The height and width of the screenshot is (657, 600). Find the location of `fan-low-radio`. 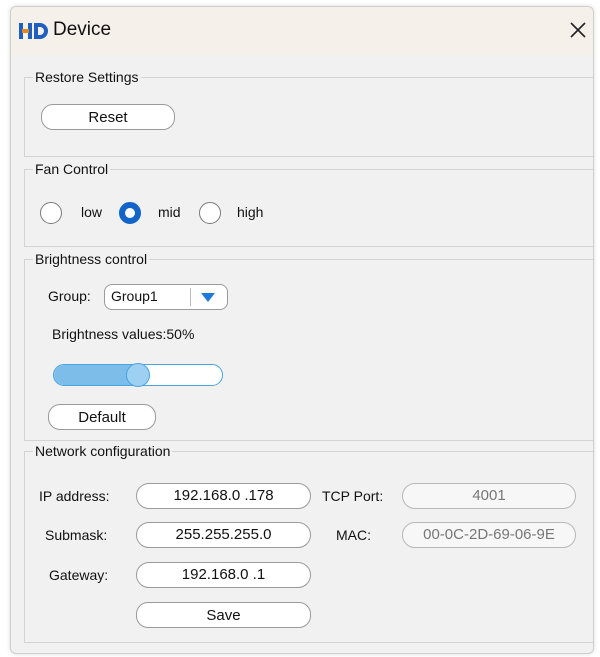

fan-low-radio is located at coordinates (51, 213).